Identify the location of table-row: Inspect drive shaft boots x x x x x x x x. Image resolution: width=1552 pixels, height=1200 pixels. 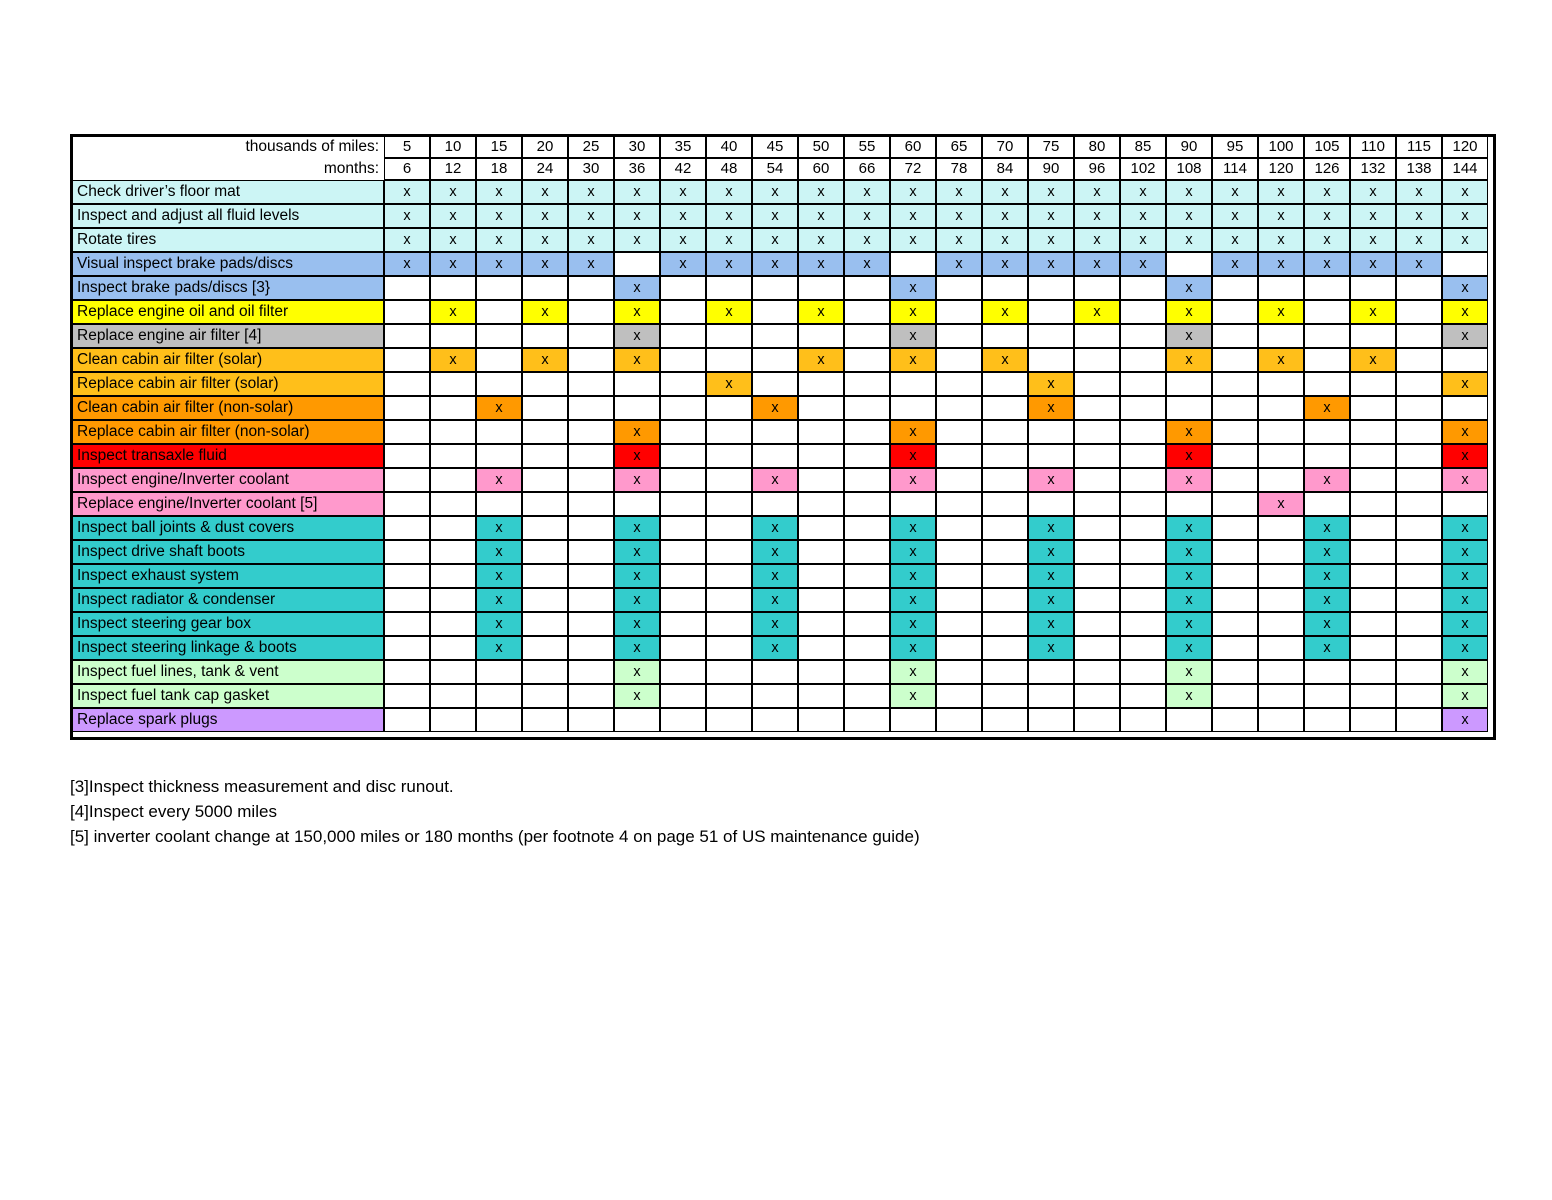
(780, 552).